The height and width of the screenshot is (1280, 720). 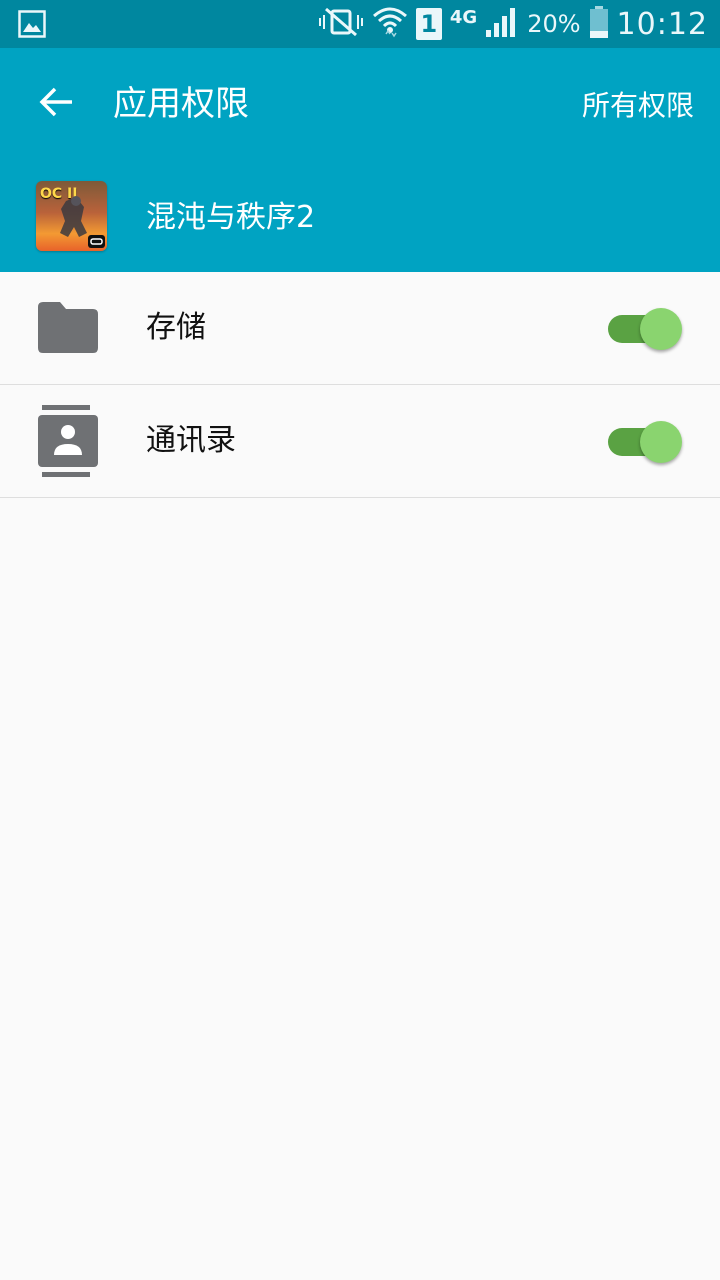 I want to click on arrow-left-icon, so click(x=56, y=104).